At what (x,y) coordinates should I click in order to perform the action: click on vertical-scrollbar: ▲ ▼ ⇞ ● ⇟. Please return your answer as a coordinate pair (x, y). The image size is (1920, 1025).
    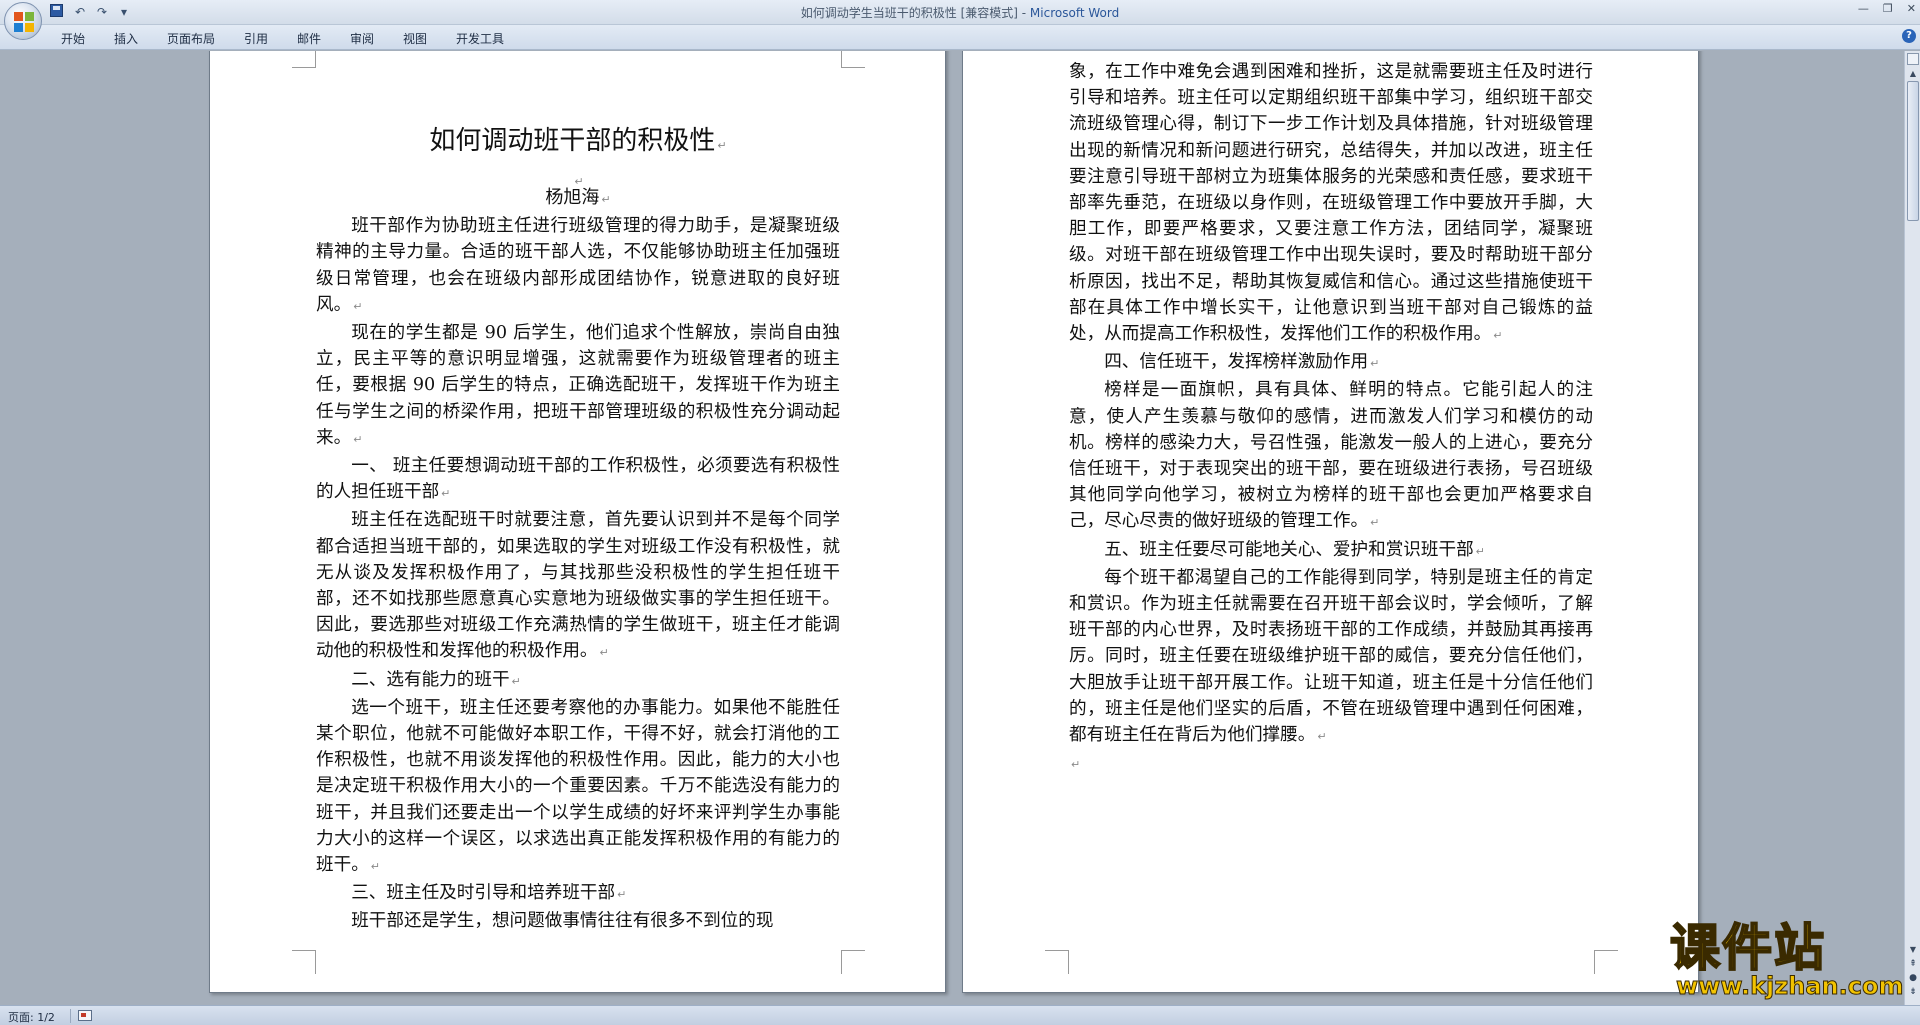
    Looking at the image, I should click on (1912, 528).